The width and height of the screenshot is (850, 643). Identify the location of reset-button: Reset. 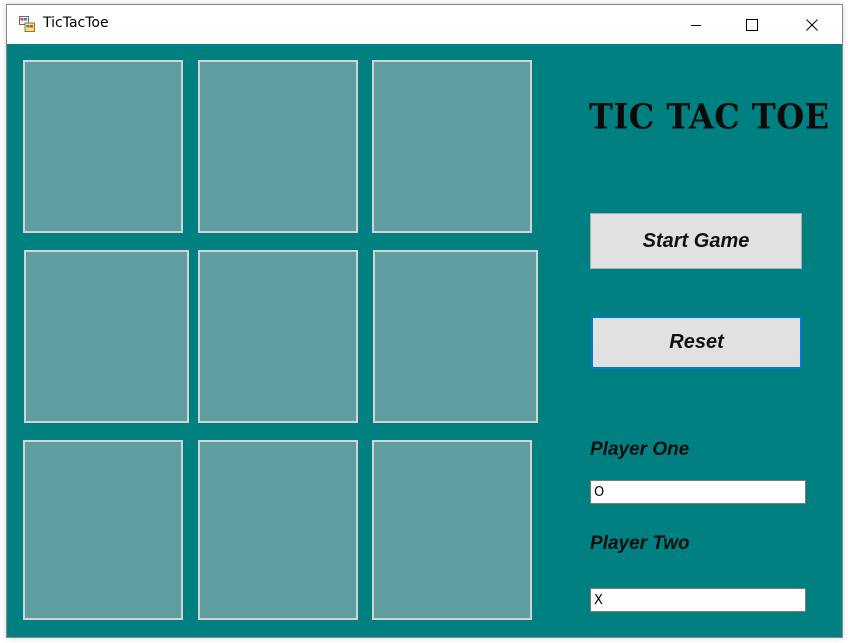
(696, 342).